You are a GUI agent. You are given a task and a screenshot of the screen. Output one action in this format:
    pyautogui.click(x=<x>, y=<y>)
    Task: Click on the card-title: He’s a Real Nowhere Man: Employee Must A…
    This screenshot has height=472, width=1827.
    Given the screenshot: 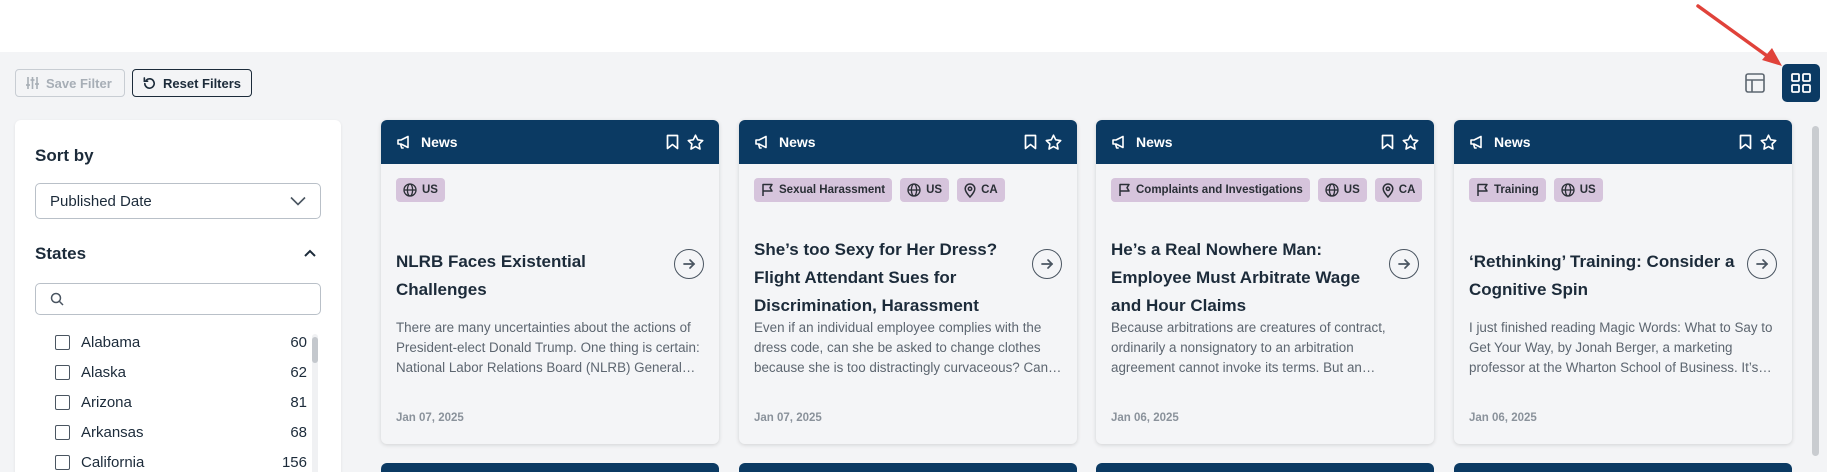 What is the action you would take?
    pyautogui.click(x=1246, y=278)
    